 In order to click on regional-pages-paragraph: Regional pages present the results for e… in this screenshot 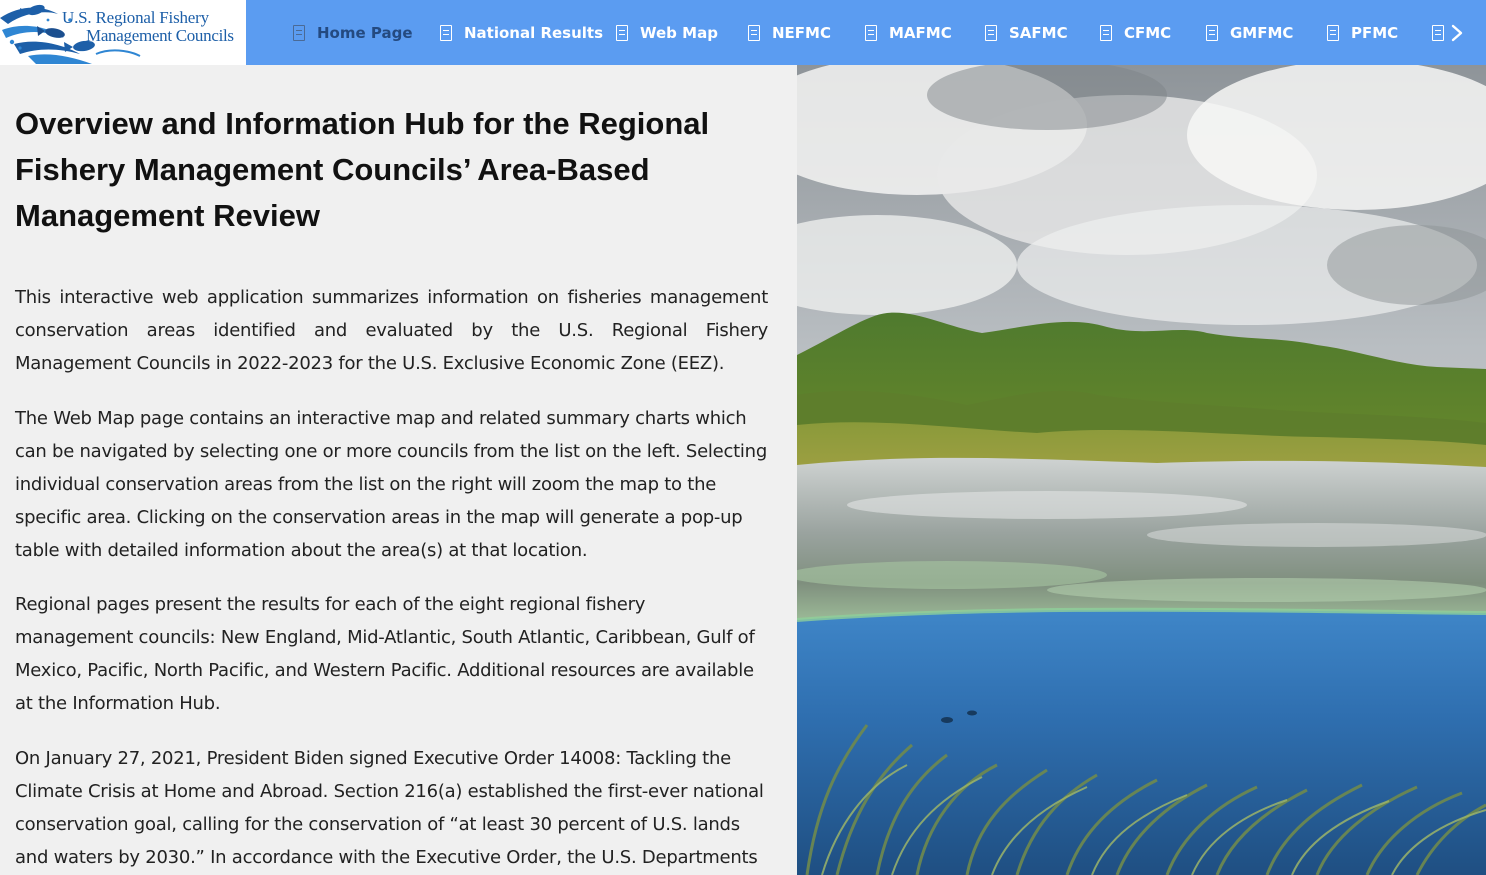, I will do `click(385, 654)`.